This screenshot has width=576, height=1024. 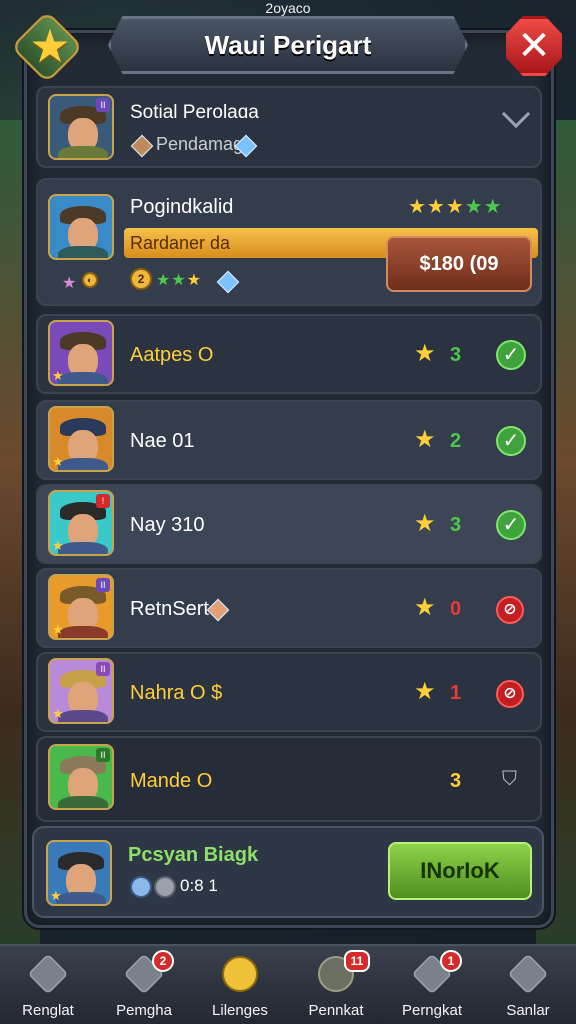 What do you see at coordinates (171, 781) in the screenshot?
I see `player-name: Mande O` at bounding box center [171, 781].